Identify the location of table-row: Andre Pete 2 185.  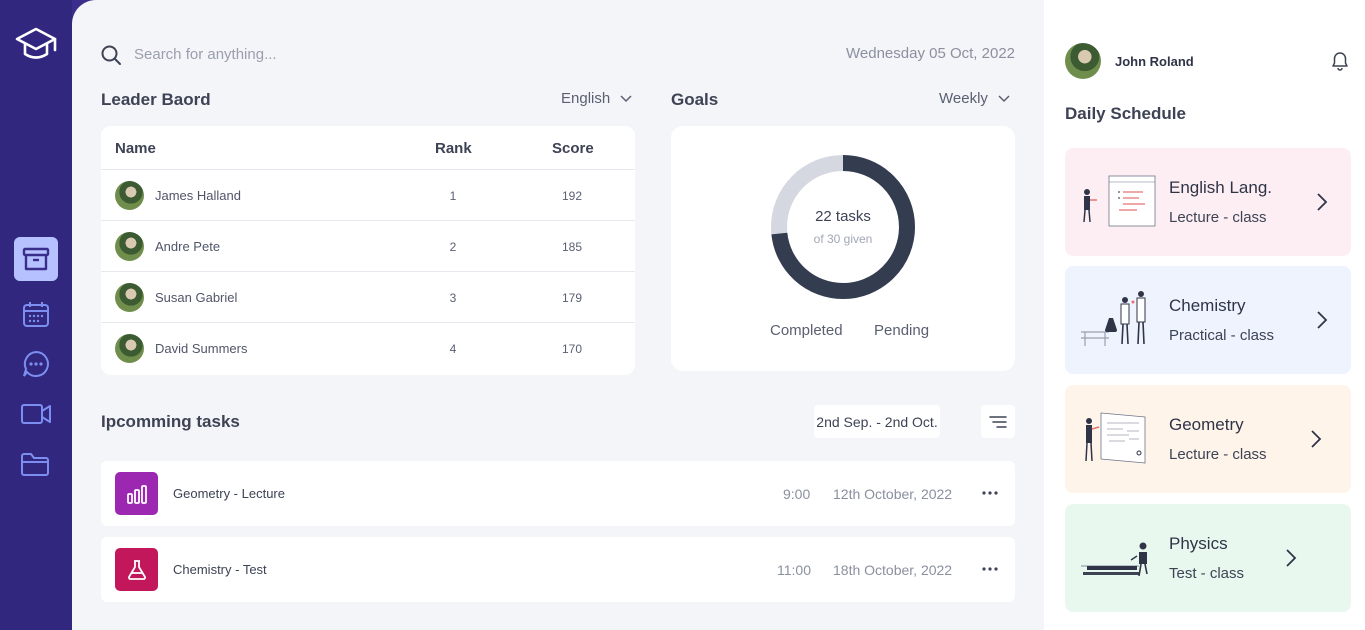
(368, 246).